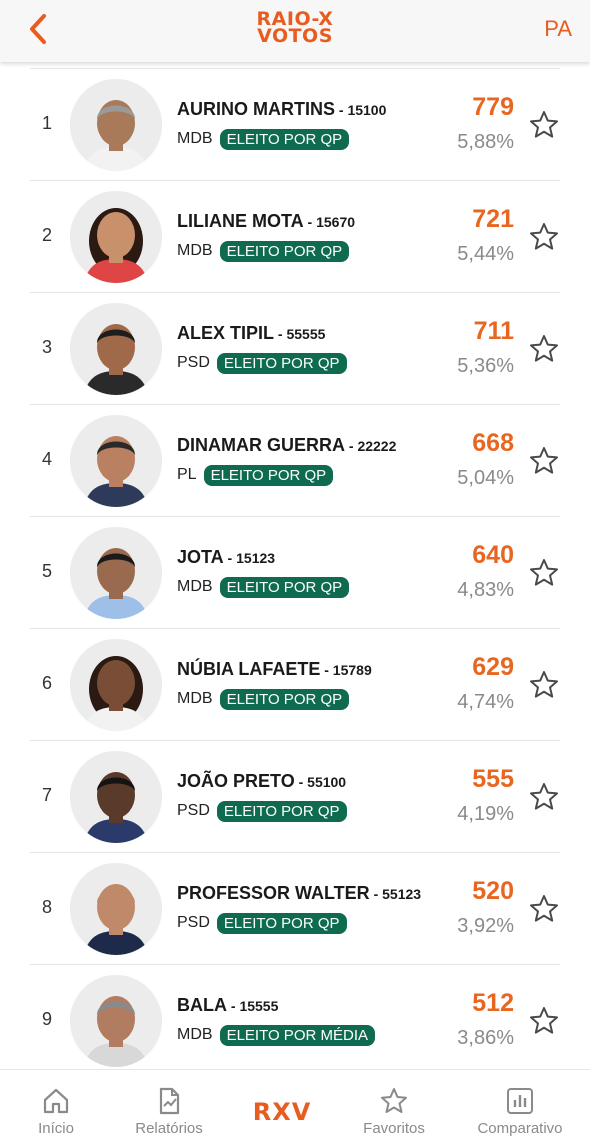  Describe the element at coordinates (47, 347) in the screenshot. I see `rank-number: 3` at that location.